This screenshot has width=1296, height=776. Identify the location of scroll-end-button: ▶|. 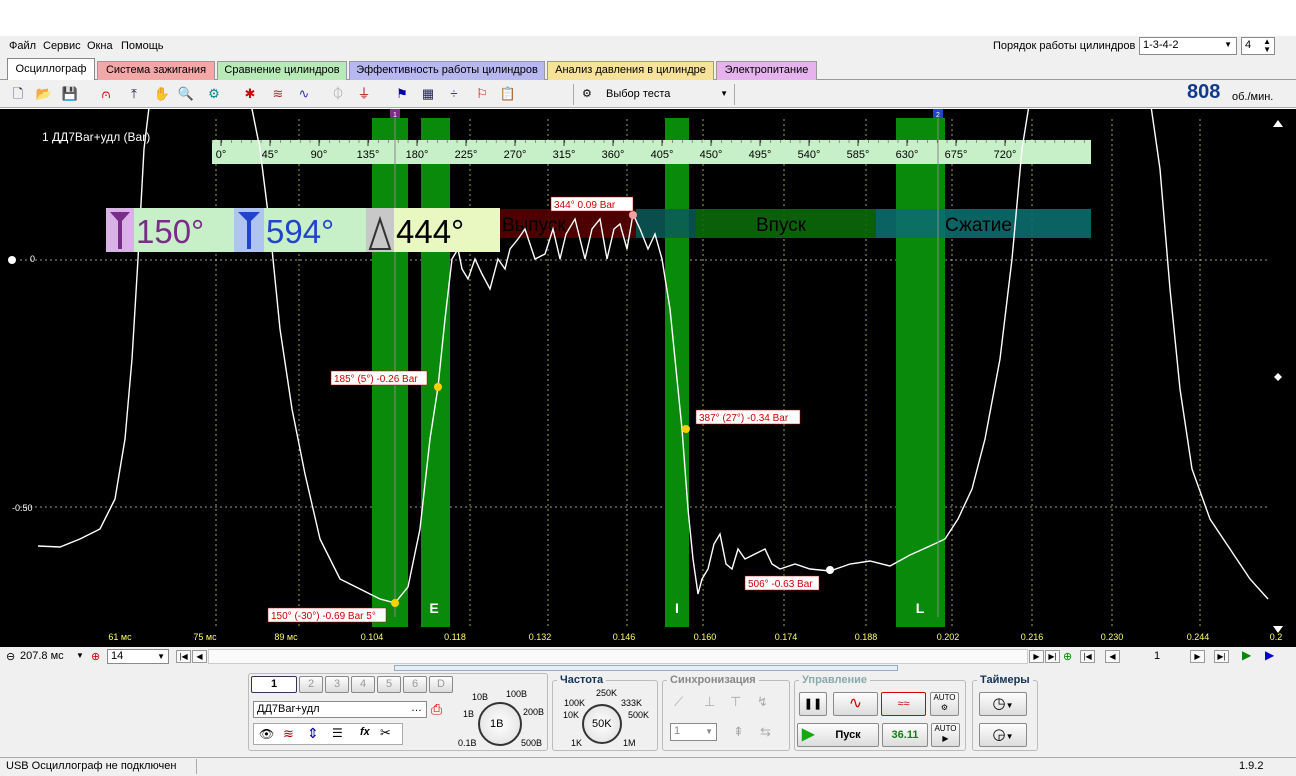
(1052, 656).